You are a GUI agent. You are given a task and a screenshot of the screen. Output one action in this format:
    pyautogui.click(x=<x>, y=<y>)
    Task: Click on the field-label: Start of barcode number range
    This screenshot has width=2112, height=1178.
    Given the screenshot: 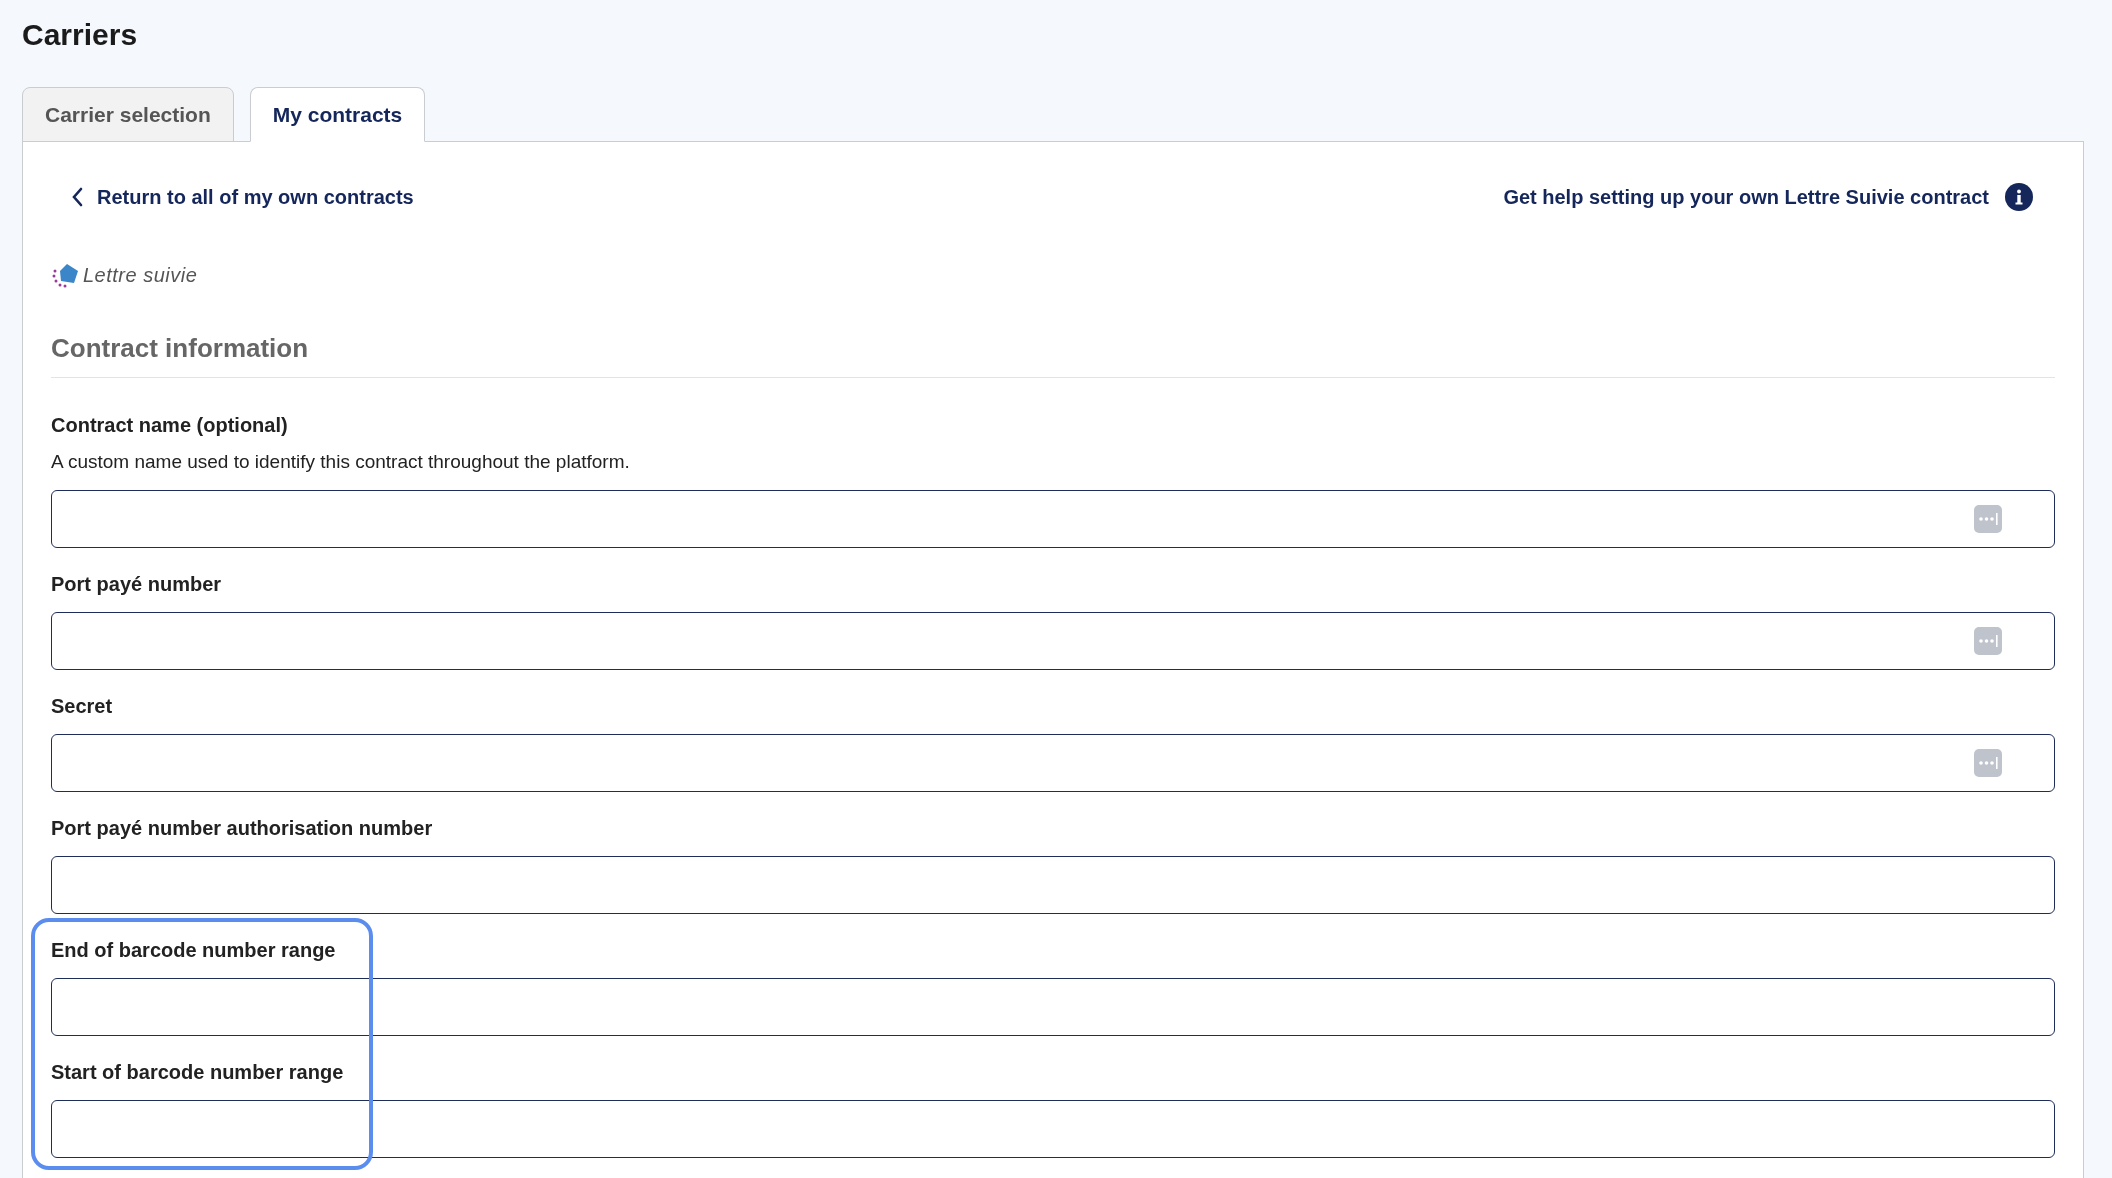 What is the action you would take?
    pyautogui.click(x=198, y=1072)
    